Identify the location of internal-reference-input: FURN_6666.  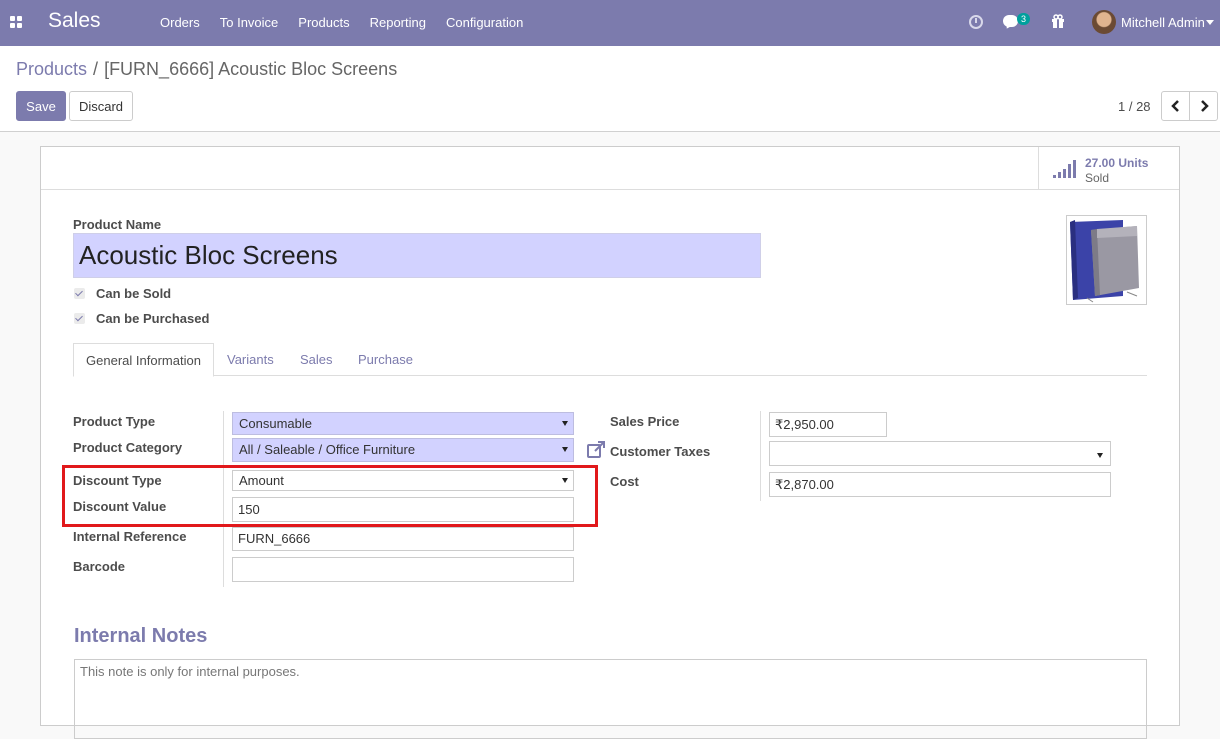
(403, 539).